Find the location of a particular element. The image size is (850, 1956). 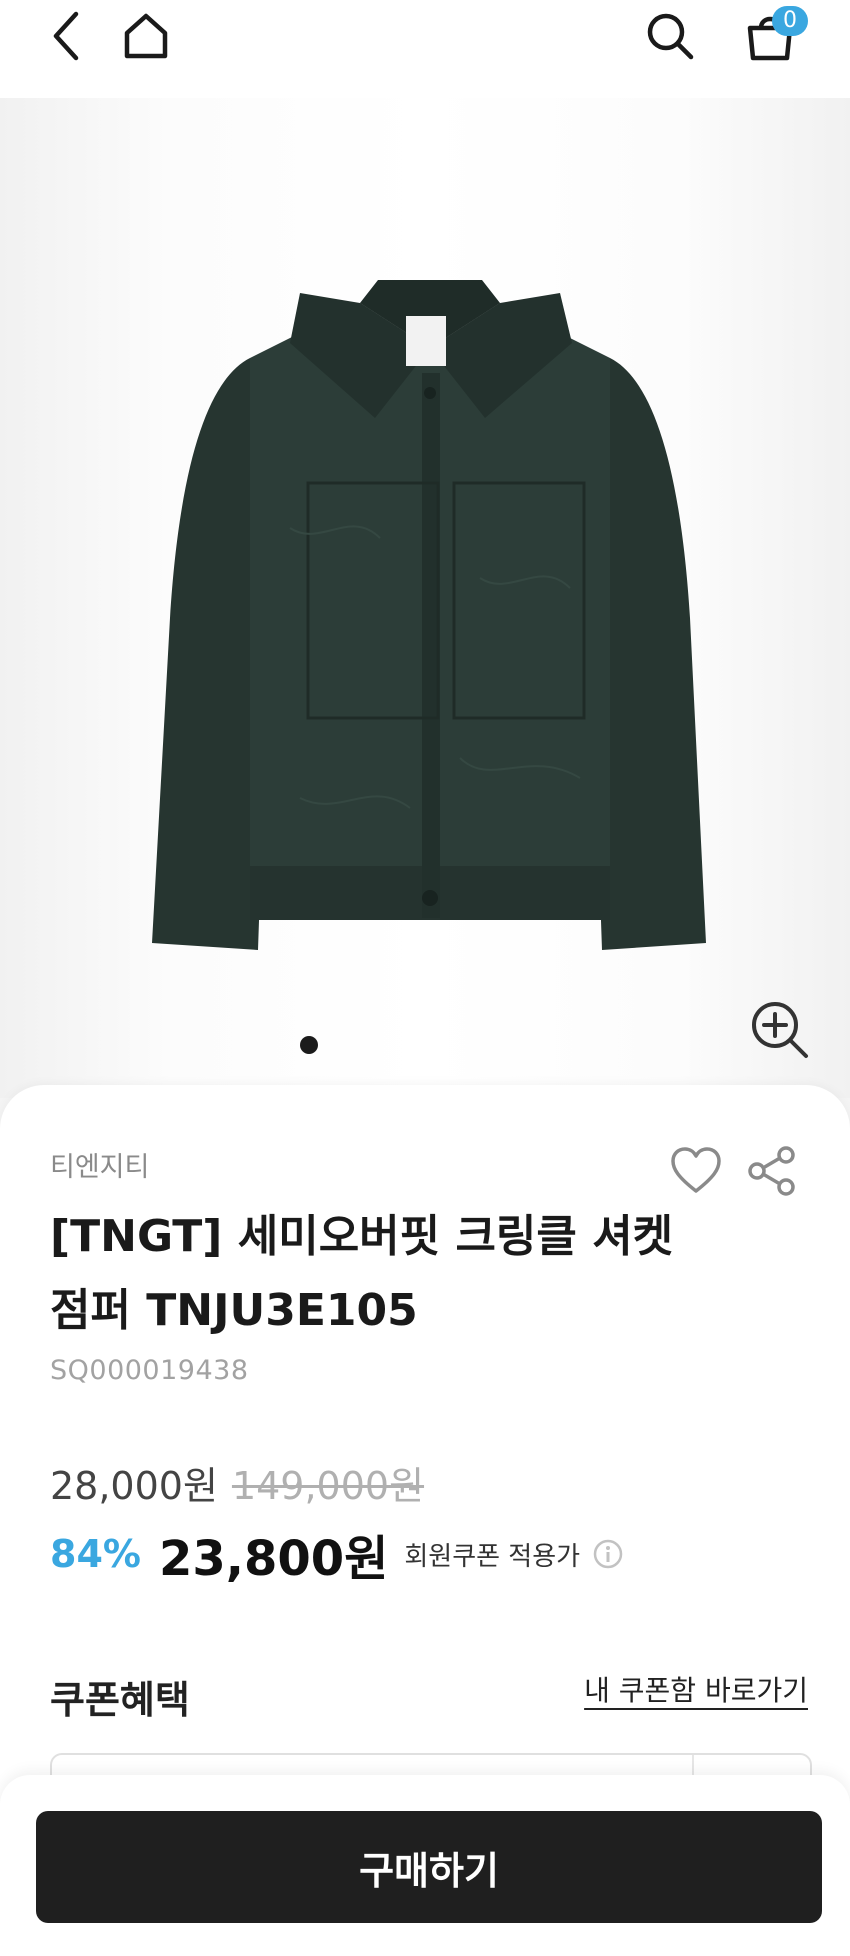

info-icon is located at coordinates (608, 1554).